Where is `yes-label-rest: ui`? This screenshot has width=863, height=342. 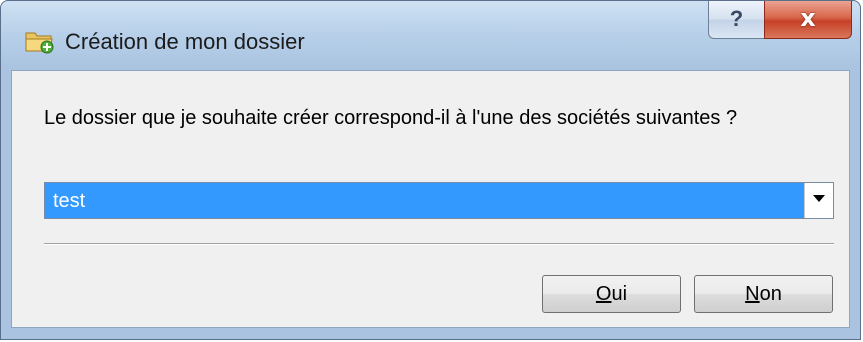 yes-label-rest: ui is located at coordinates (619, 294).